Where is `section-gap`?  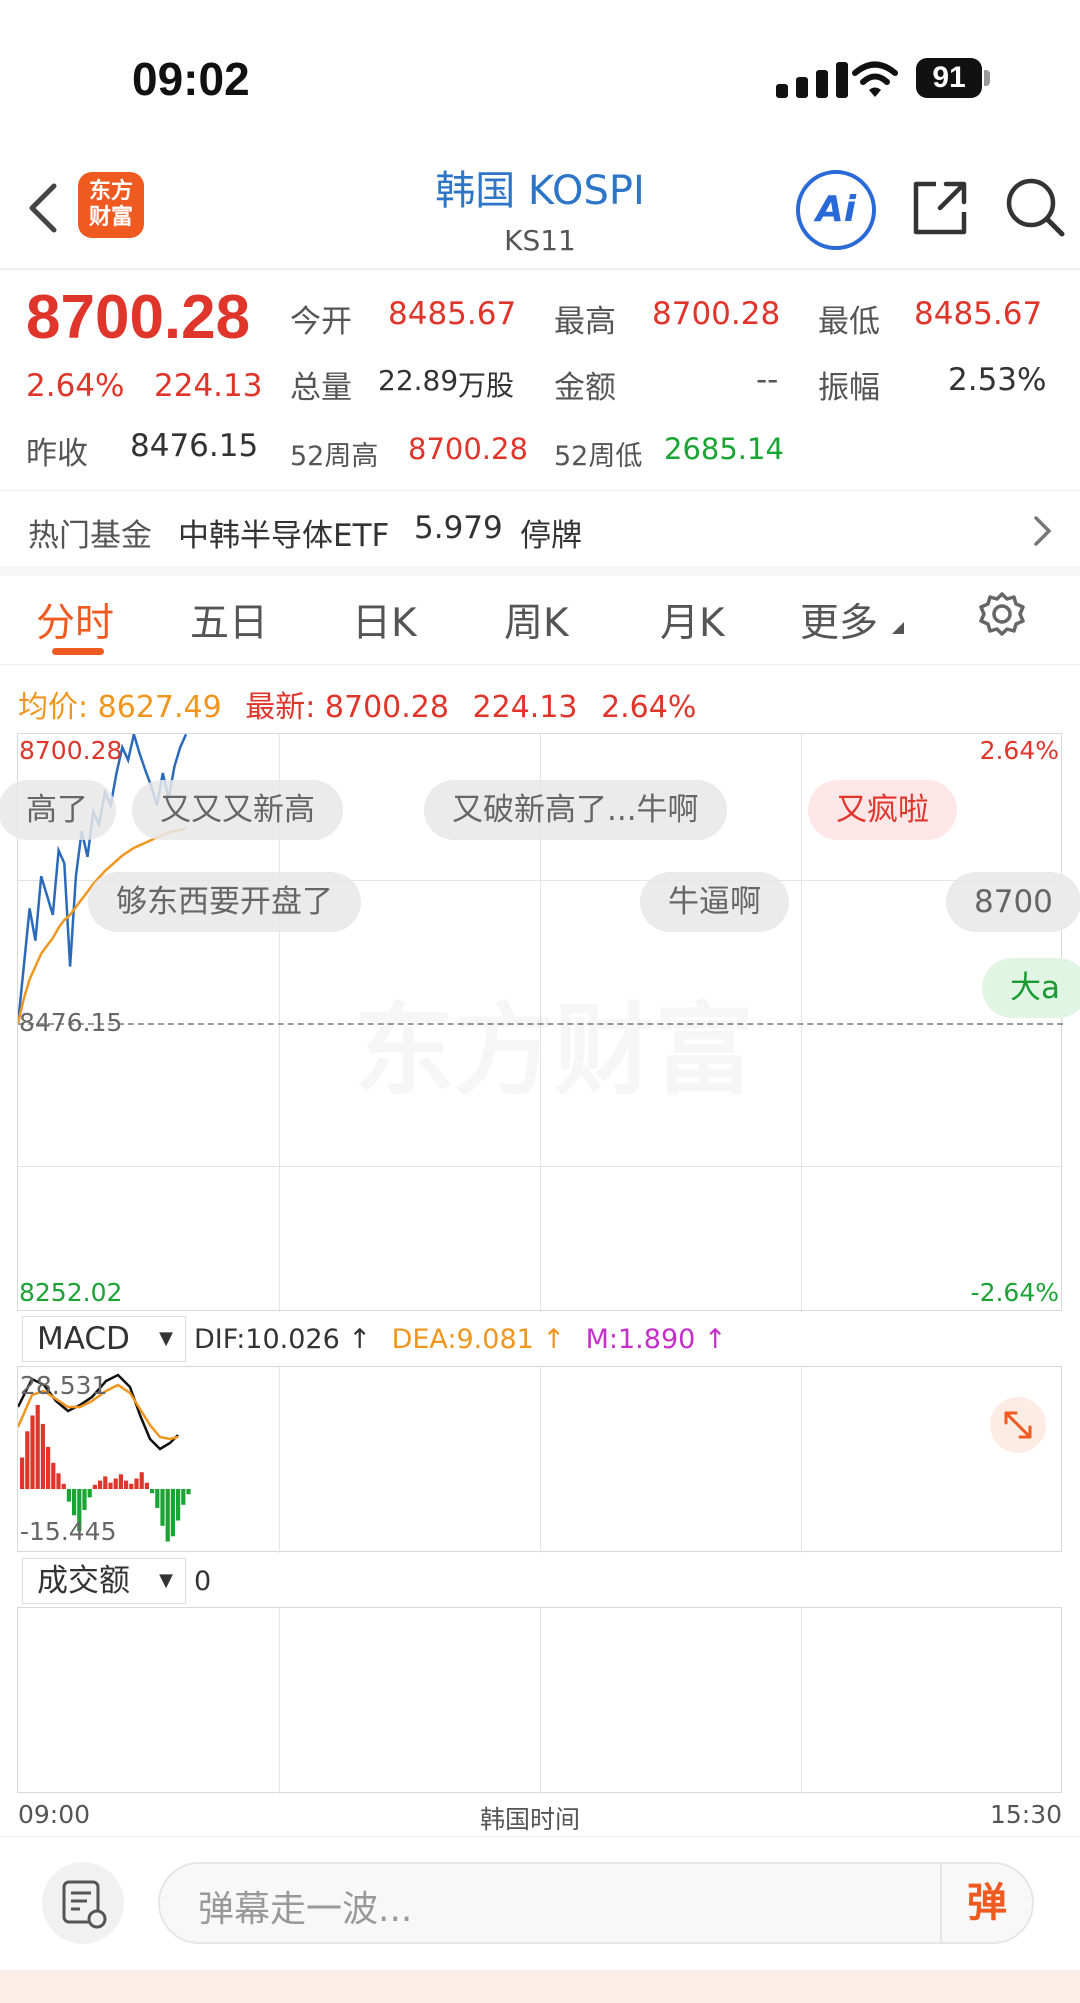
section-gap is located at coordinates (540, 571).